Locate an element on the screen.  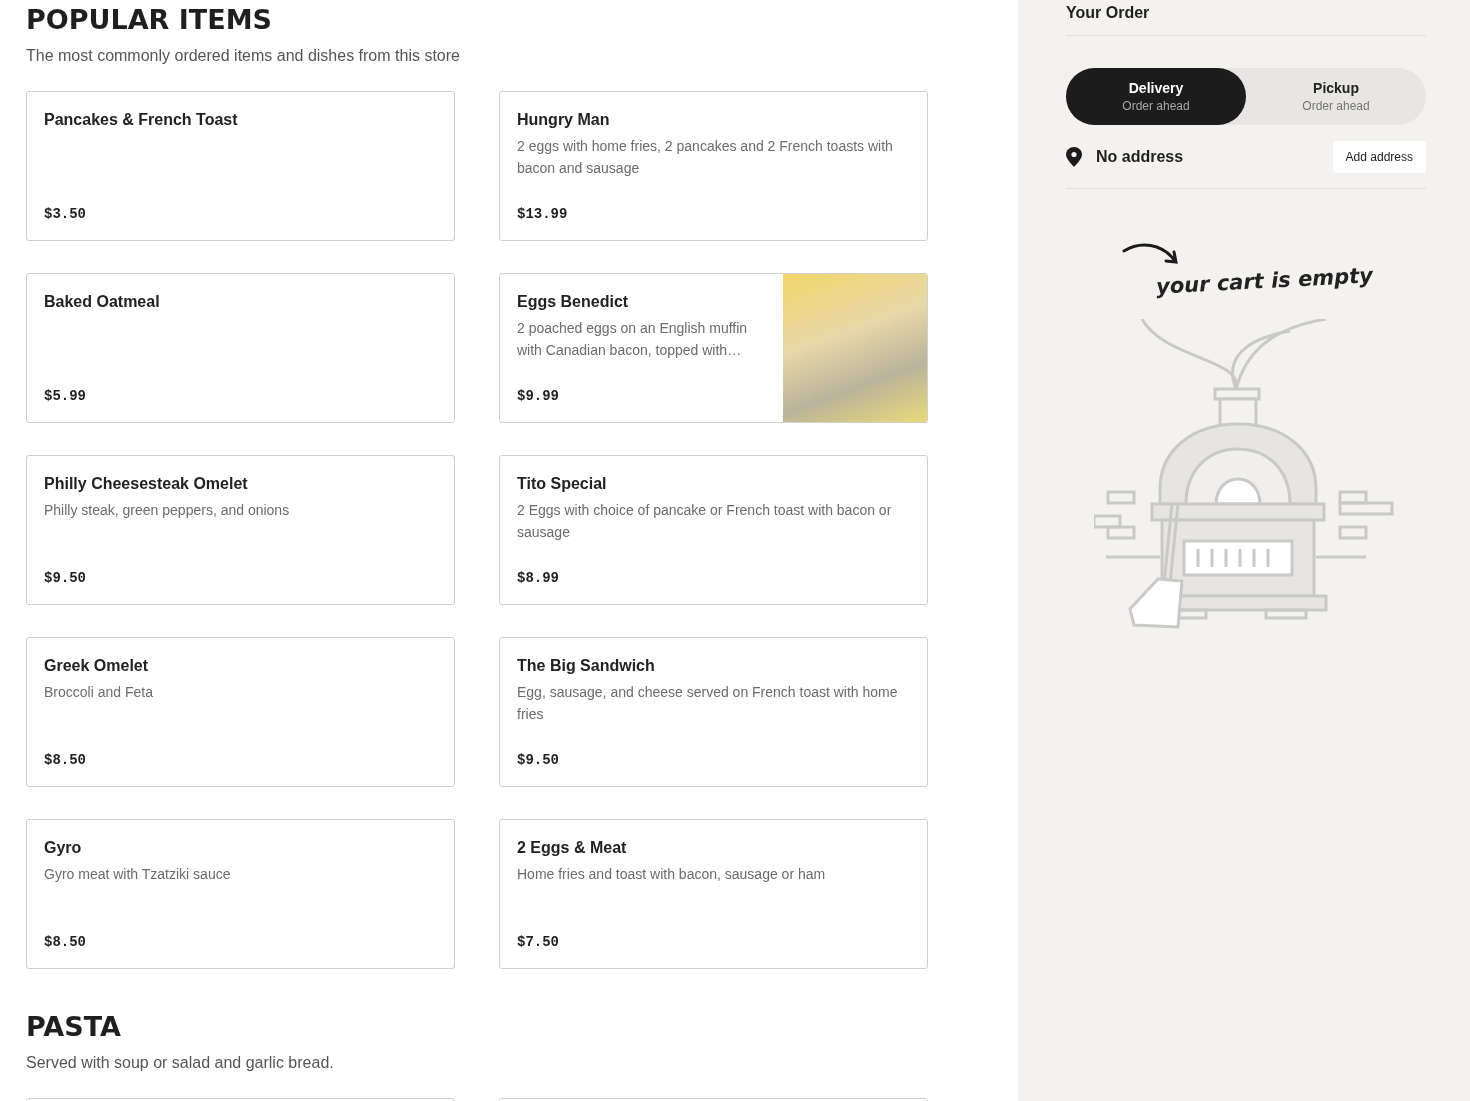
item-name: Gyro is located at coordinates (63, 848).